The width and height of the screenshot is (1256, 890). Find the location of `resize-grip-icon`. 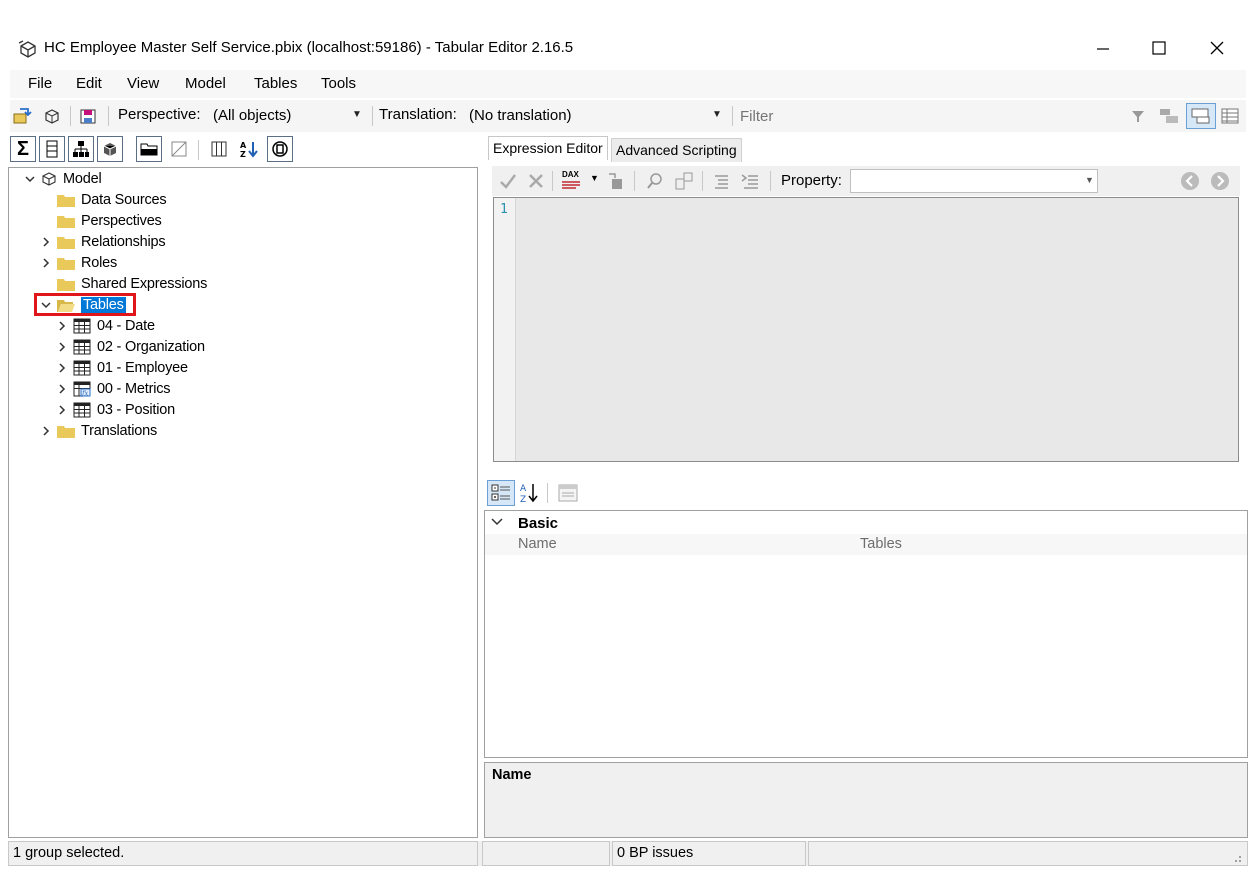

resize-grip-icon is located at coordinates (1236, 857).